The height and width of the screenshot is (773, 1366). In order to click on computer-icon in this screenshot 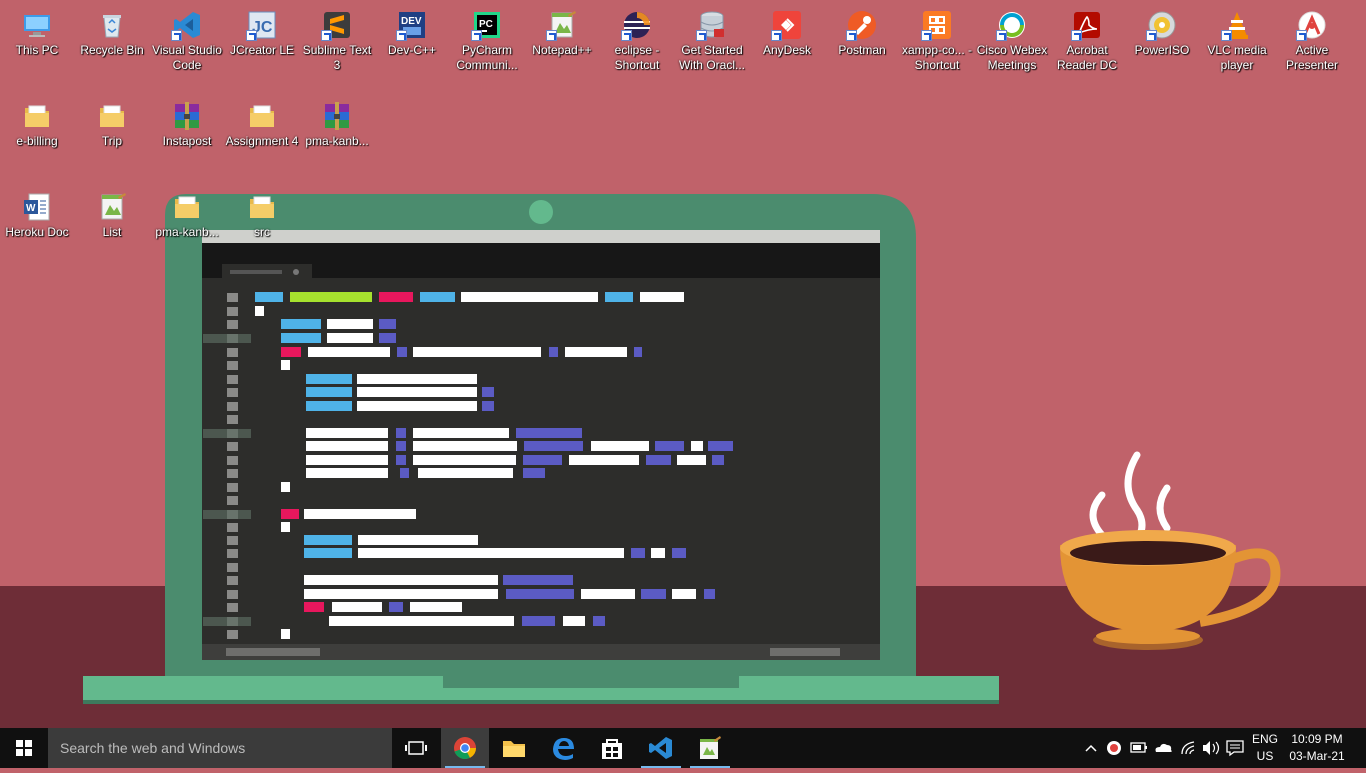, I will do `click(37, 25)`.